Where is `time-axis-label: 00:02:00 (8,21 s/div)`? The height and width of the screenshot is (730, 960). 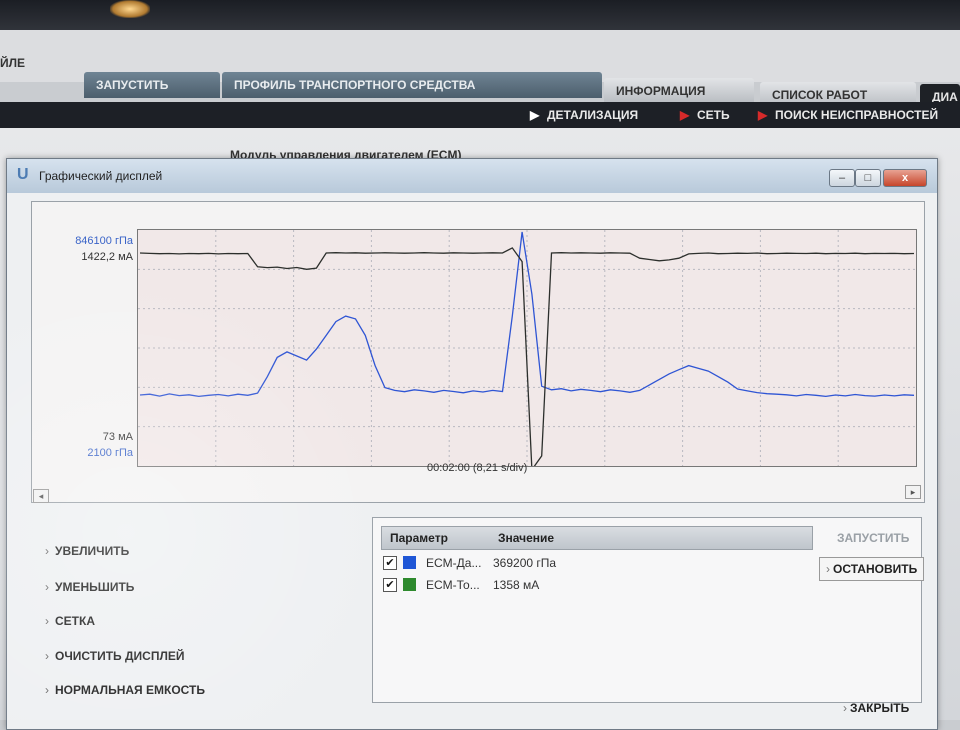
time-axis-label: 00:02:00 (8,21 s/div) is located at coordinates (477, 468).